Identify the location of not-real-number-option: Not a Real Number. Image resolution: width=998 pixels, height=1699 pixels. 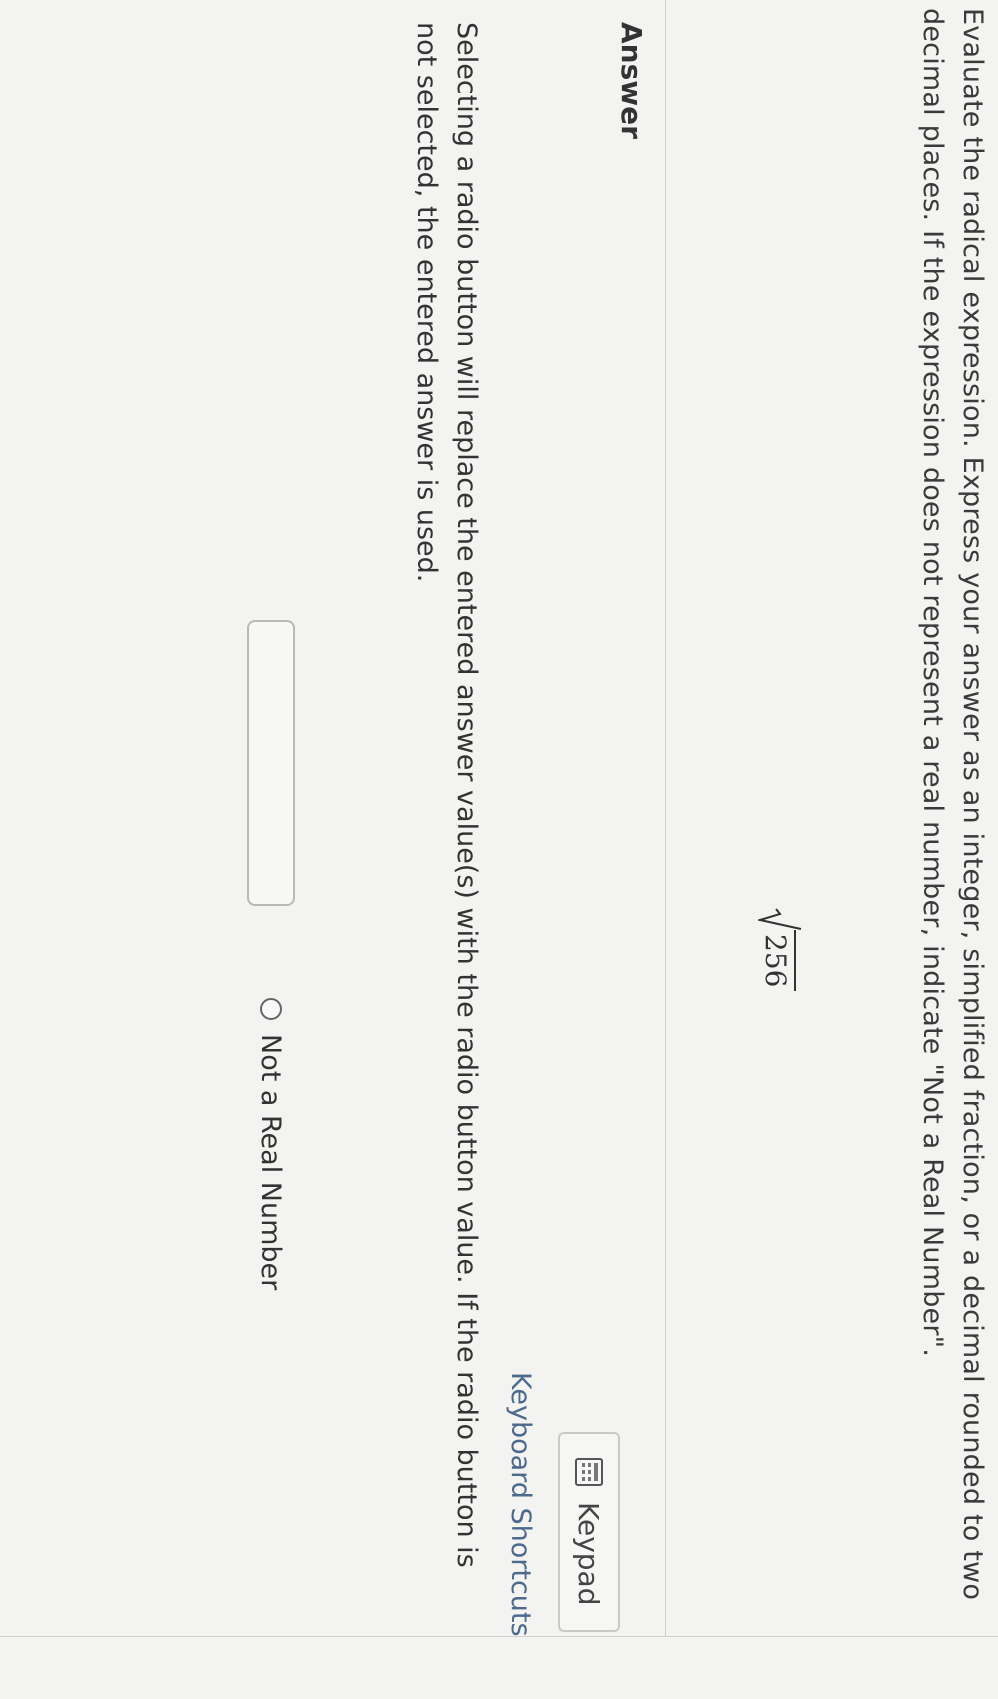
(271, 1144).